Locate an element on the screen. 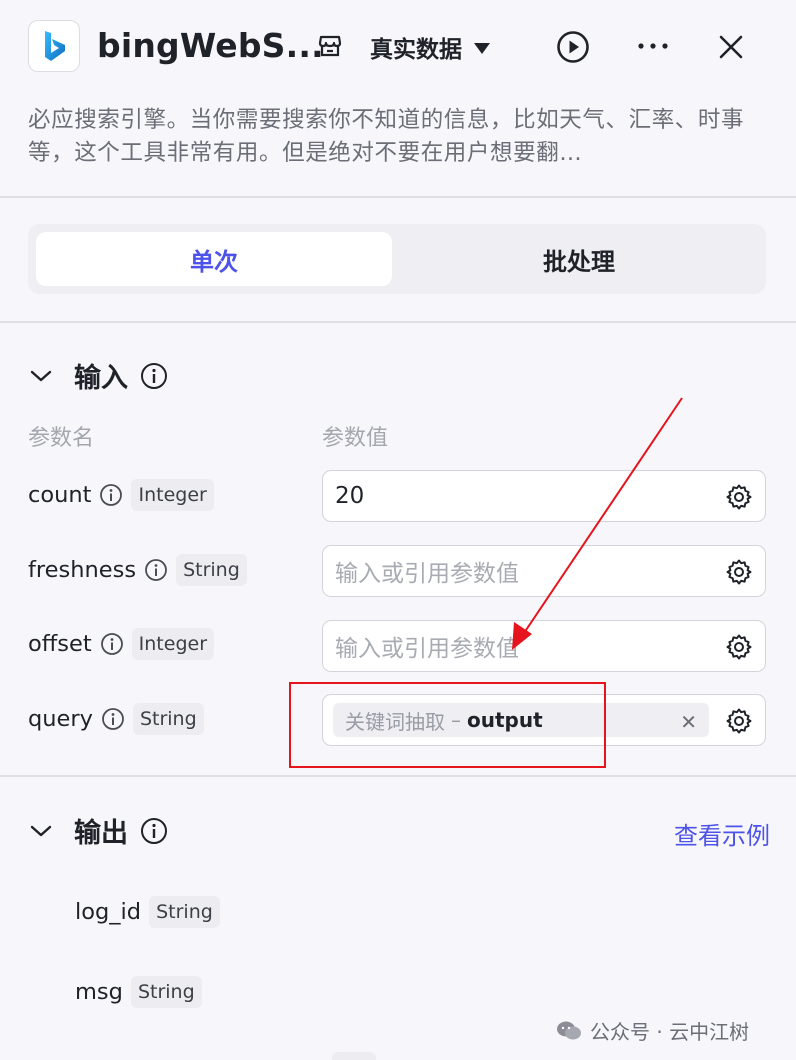 The width and height of the screenshot is (796, 1060). output-section-header: 输出 is located at coordinates (98, 830).